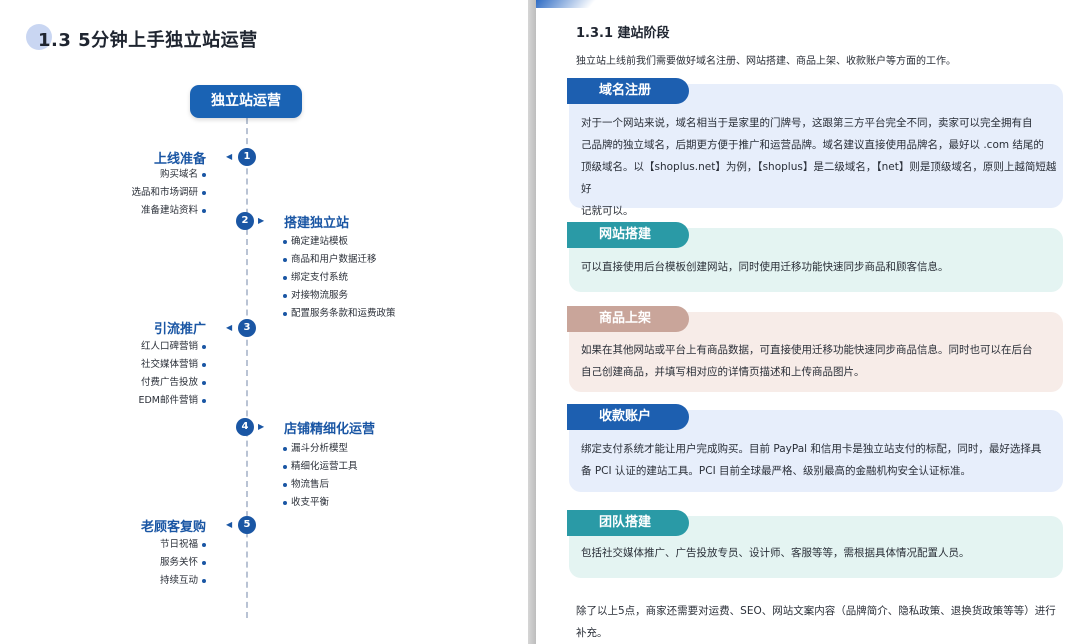  I want to click on root-node: 独立站运营, so click(246, 101).